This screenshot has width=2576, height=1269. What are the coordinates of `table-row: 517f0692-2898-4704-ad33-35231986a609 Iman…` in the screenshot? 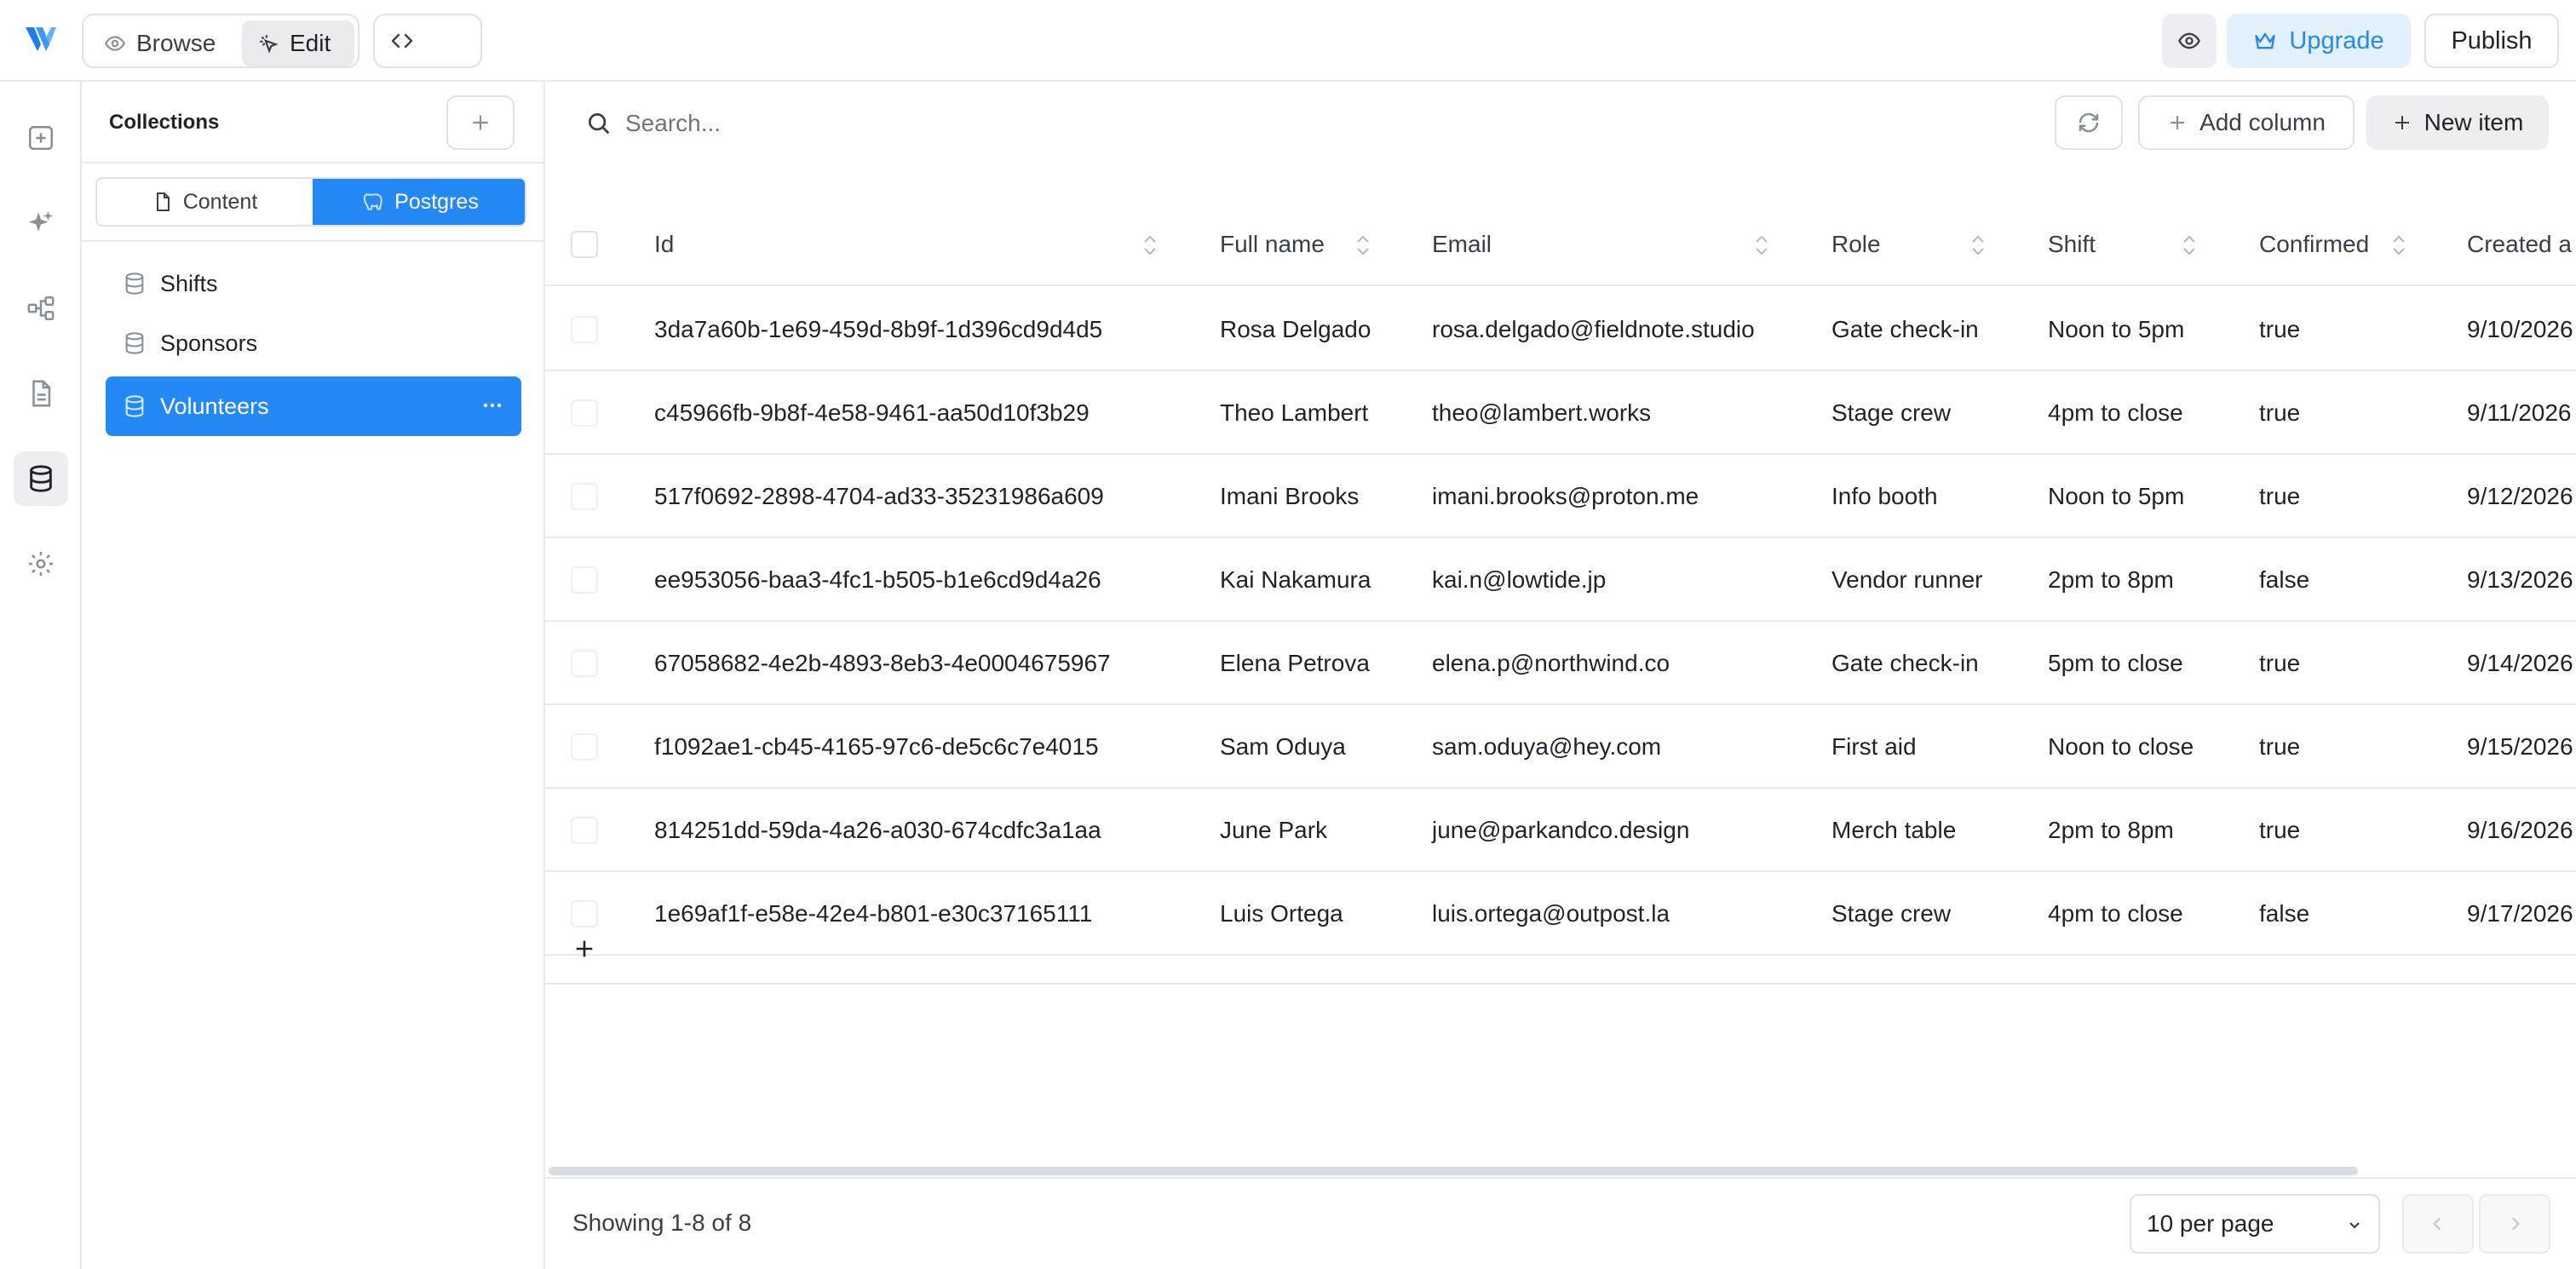 It's located at (1561, 496).